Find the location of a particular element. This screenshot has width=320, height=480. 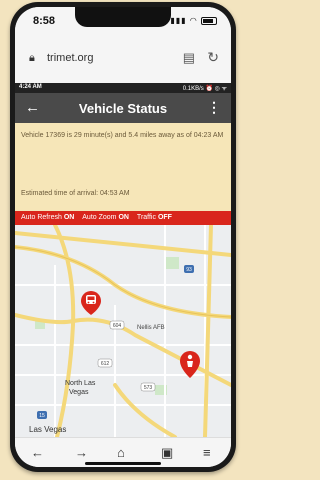

battery-icon is located at coordinates (209, 20).